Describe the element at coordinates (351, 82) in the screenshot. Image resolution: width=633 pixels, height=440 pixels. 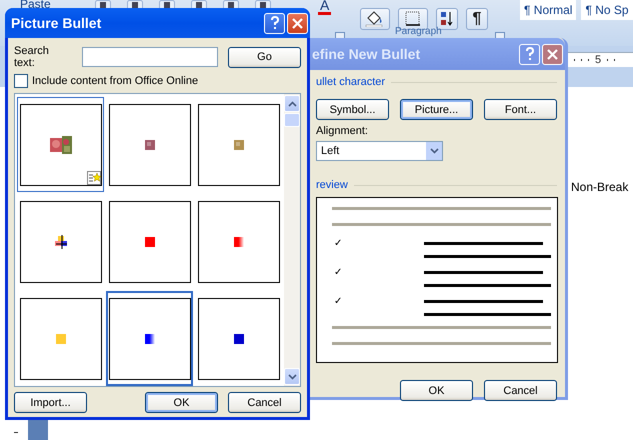
I see `group-label: ullet character` at that location.